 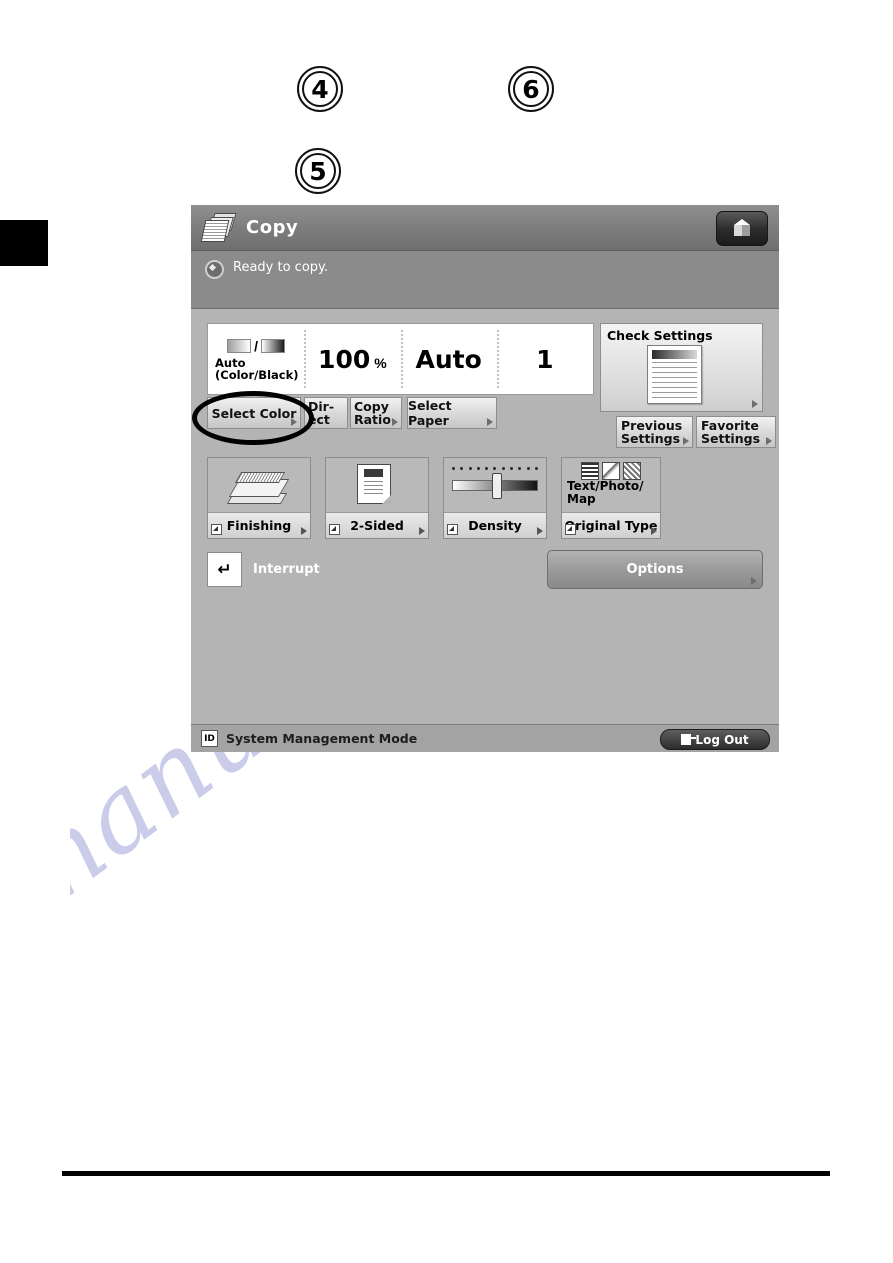 I want to click on id-badge-icon: ID, so click(x=209, y=738).